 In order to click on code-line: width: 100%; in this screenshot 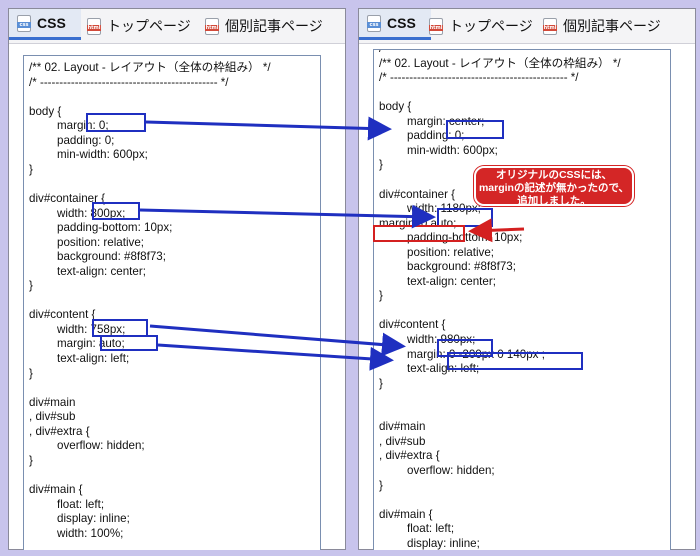, I will do `click(90, 533)`.